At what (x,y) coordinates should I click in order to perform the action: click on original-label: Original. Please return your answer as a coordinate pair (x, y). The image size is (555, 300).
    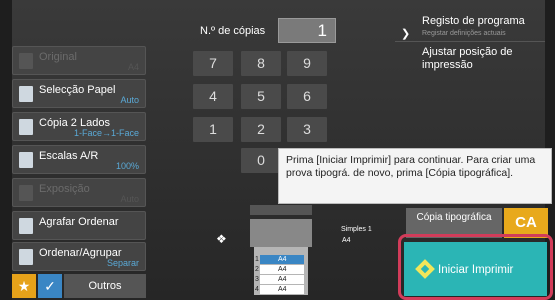
    Looking at the image, I should click on (58, 57).